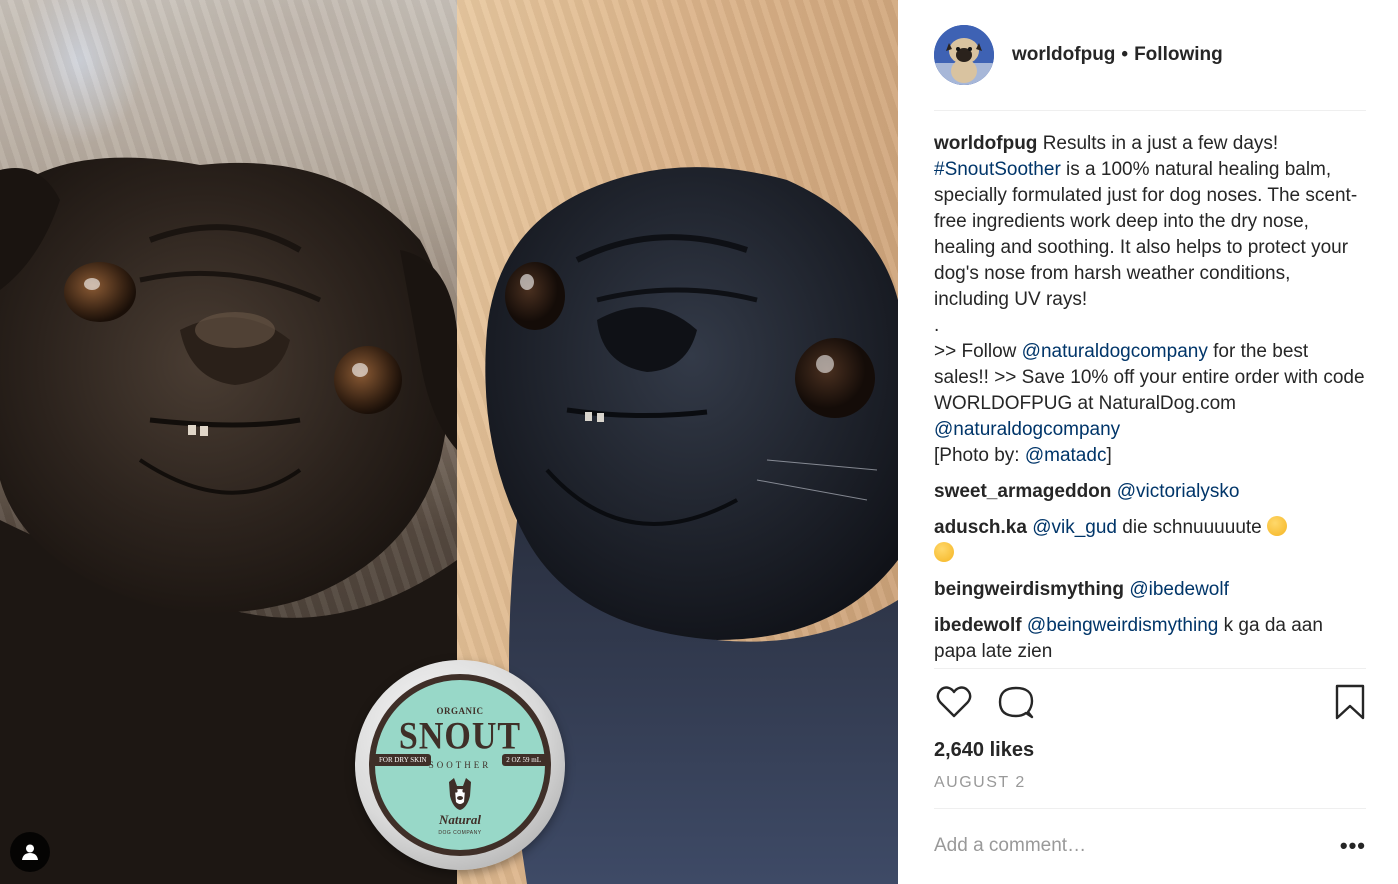  I want to click on bookmark-icon, so click(1350, 702).